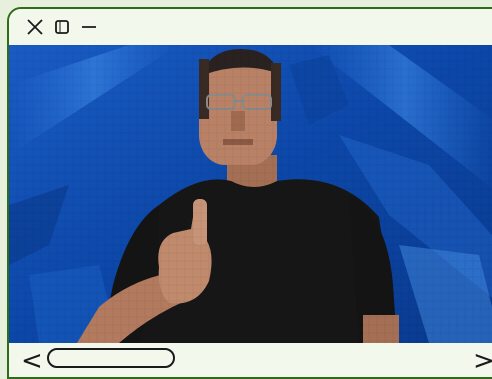 This screenshot has height=379, width=492. What do you see at coordinates (250, 360) in the screenshot?
I see `horizontal-scrollbar: < >` at bounding box center [250, 360].